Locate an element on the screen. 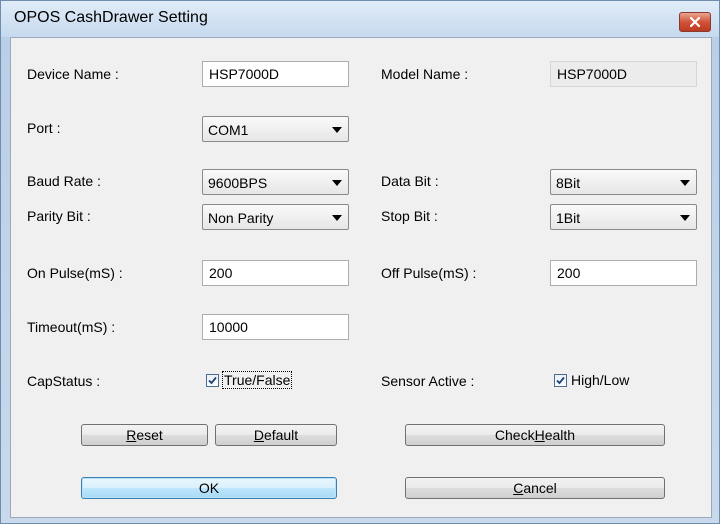 This screenshot has width=720, height=524. reset-mnemonic: R is located at coordinates (131, 435).